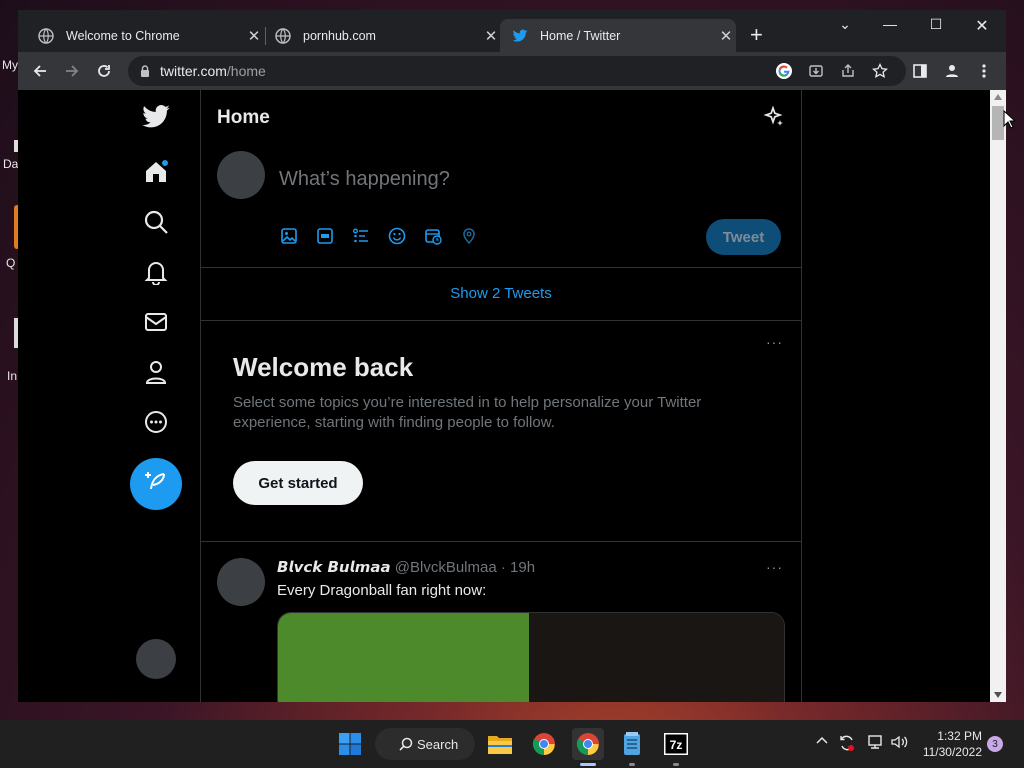 The width and height of the screenshot is (1024, 768). What do you see at coordinates (145, 71) in the screenshot?
I see `lock-icon` at bounding box center [145, 71].